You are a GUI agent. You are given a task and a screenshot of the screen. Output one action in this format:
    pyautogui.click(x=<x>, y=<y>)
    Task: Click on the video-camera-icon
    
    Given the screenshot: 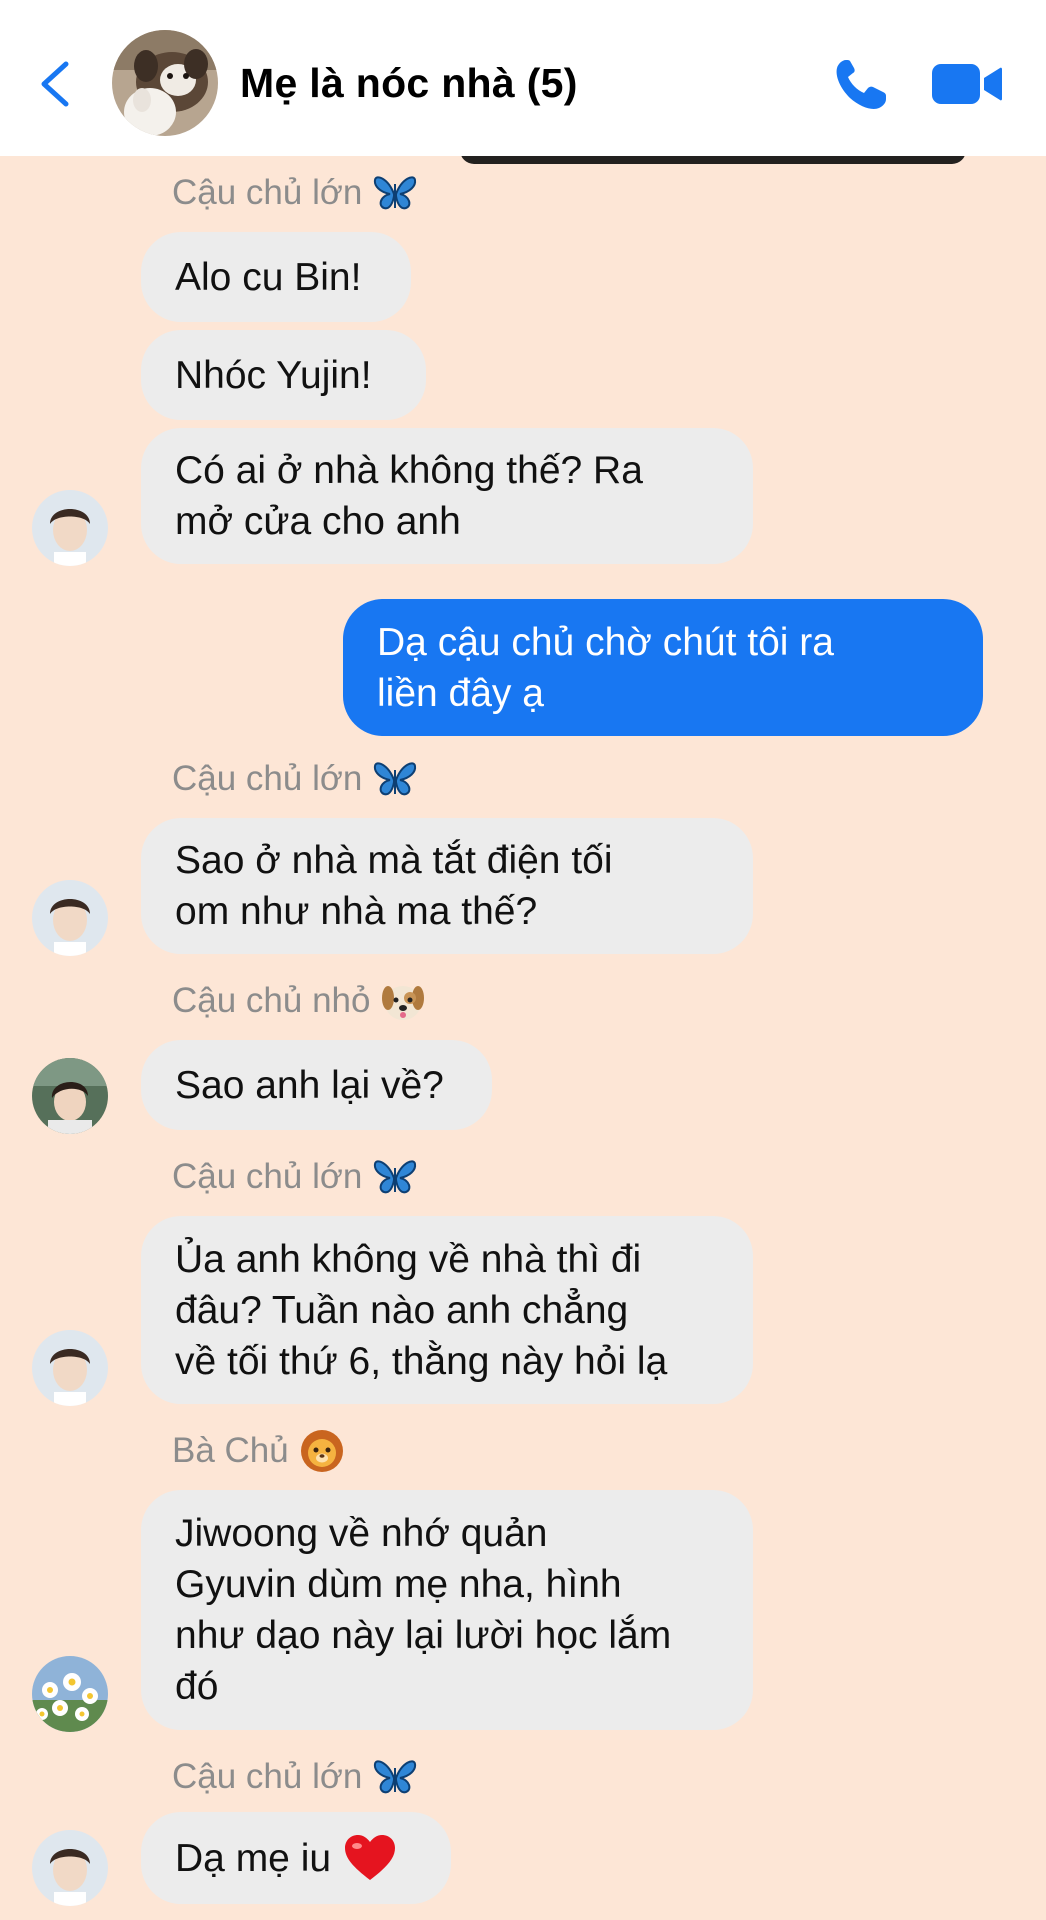 What is the action you would take?
    pyautogui.click(x=967, y=84)
    